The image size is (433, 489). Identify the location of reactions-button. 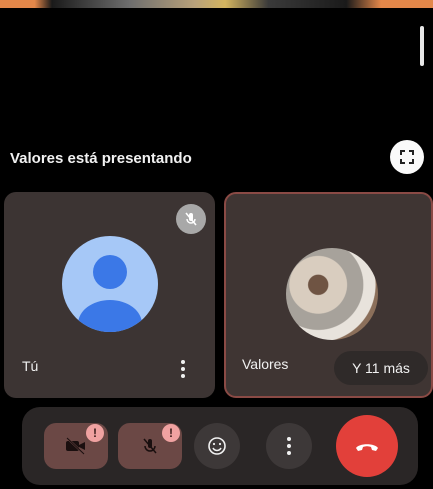
(217, 446).